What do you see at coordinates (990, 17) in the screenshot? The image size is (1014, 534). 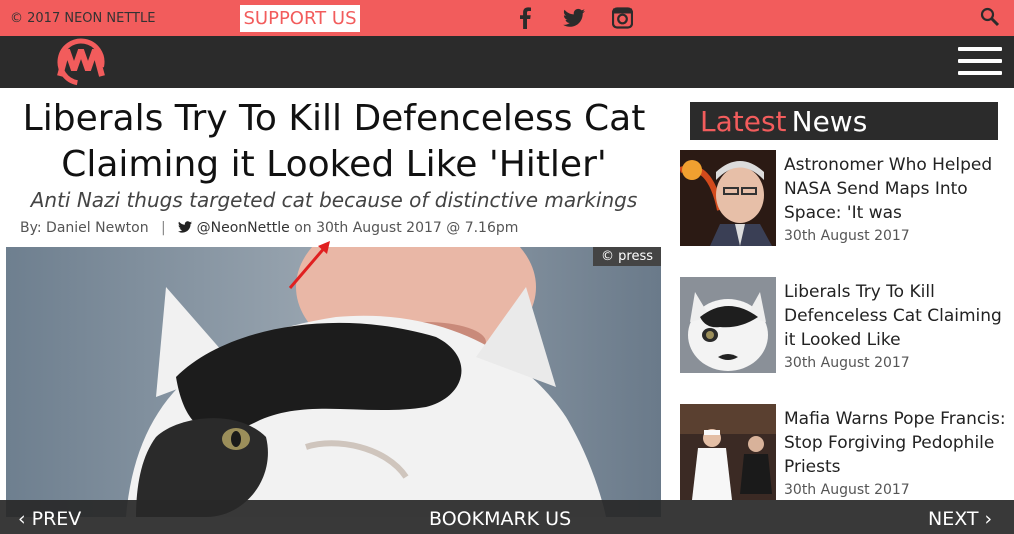 I see `search-icon` at bounding box center [990, 17].